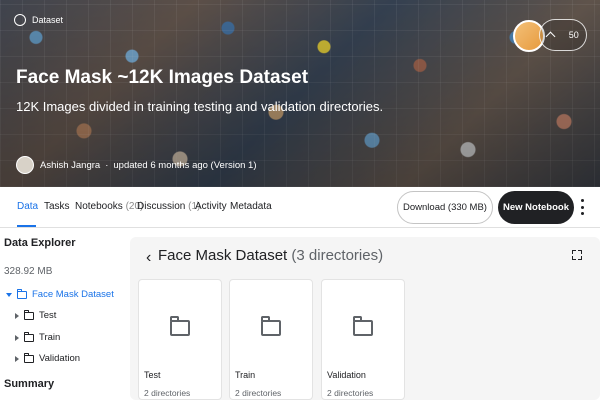 The image size is (600, 400). I want to click on dataset-size: 328.92 MB, so click(28, 271).